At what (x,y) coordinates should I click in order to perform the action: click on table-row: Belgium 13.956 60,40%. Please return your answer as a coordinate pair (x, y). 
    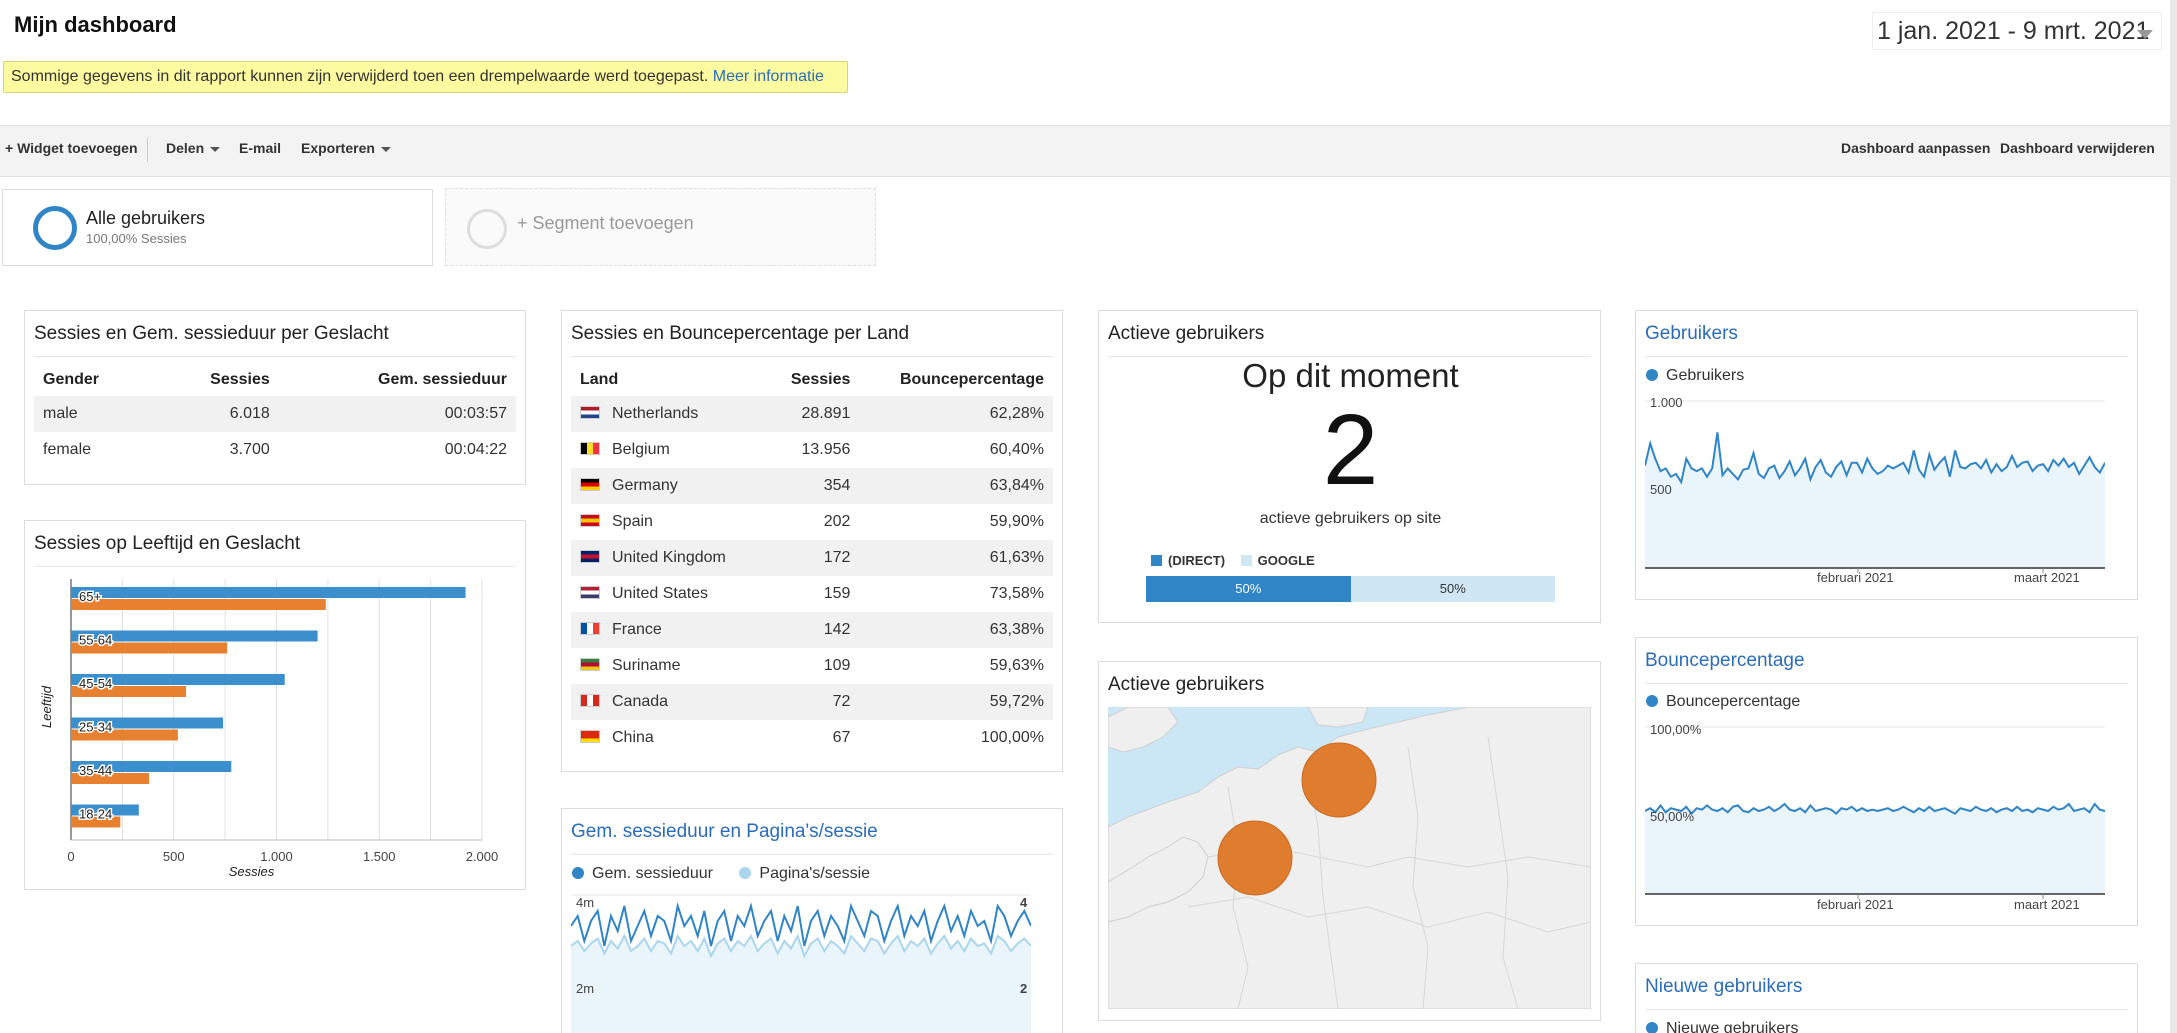
    Looking at the image, I should click on (812, 450).